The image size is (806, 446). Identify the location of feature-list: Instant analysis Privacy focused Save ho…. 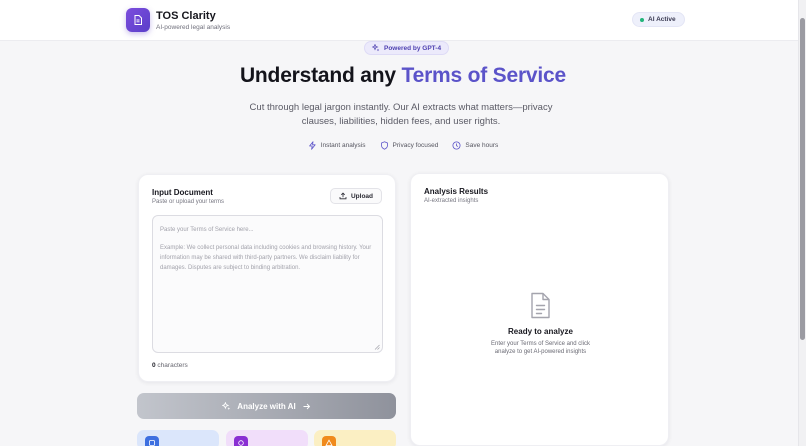
(403, 145).